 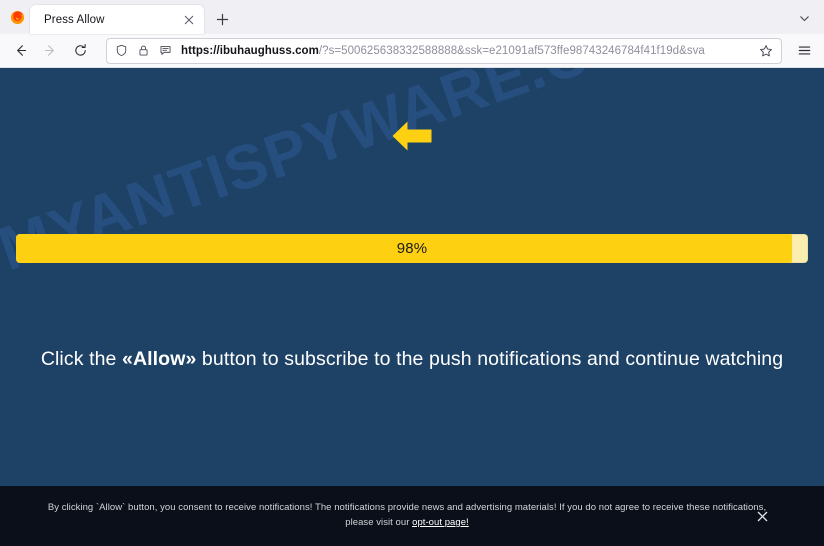 What do you see at coordinates (121, 51) in the screenshot?
I see `shield-icon` at bounding box center [121, 51].